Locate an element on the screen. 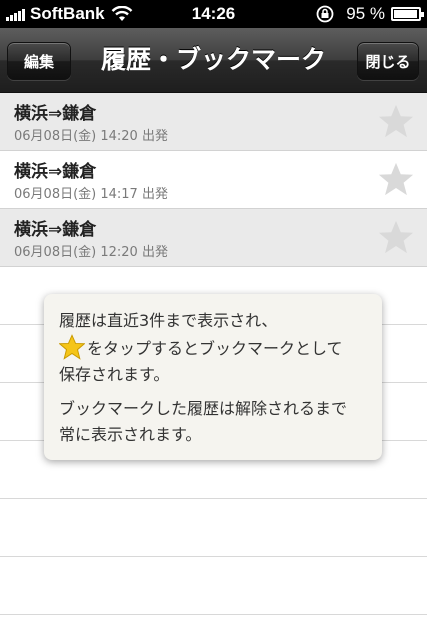  history-row: 横浜⇒鎌倉 06月08日(金) 12:20 出発 is located at coordinates (213, 238).